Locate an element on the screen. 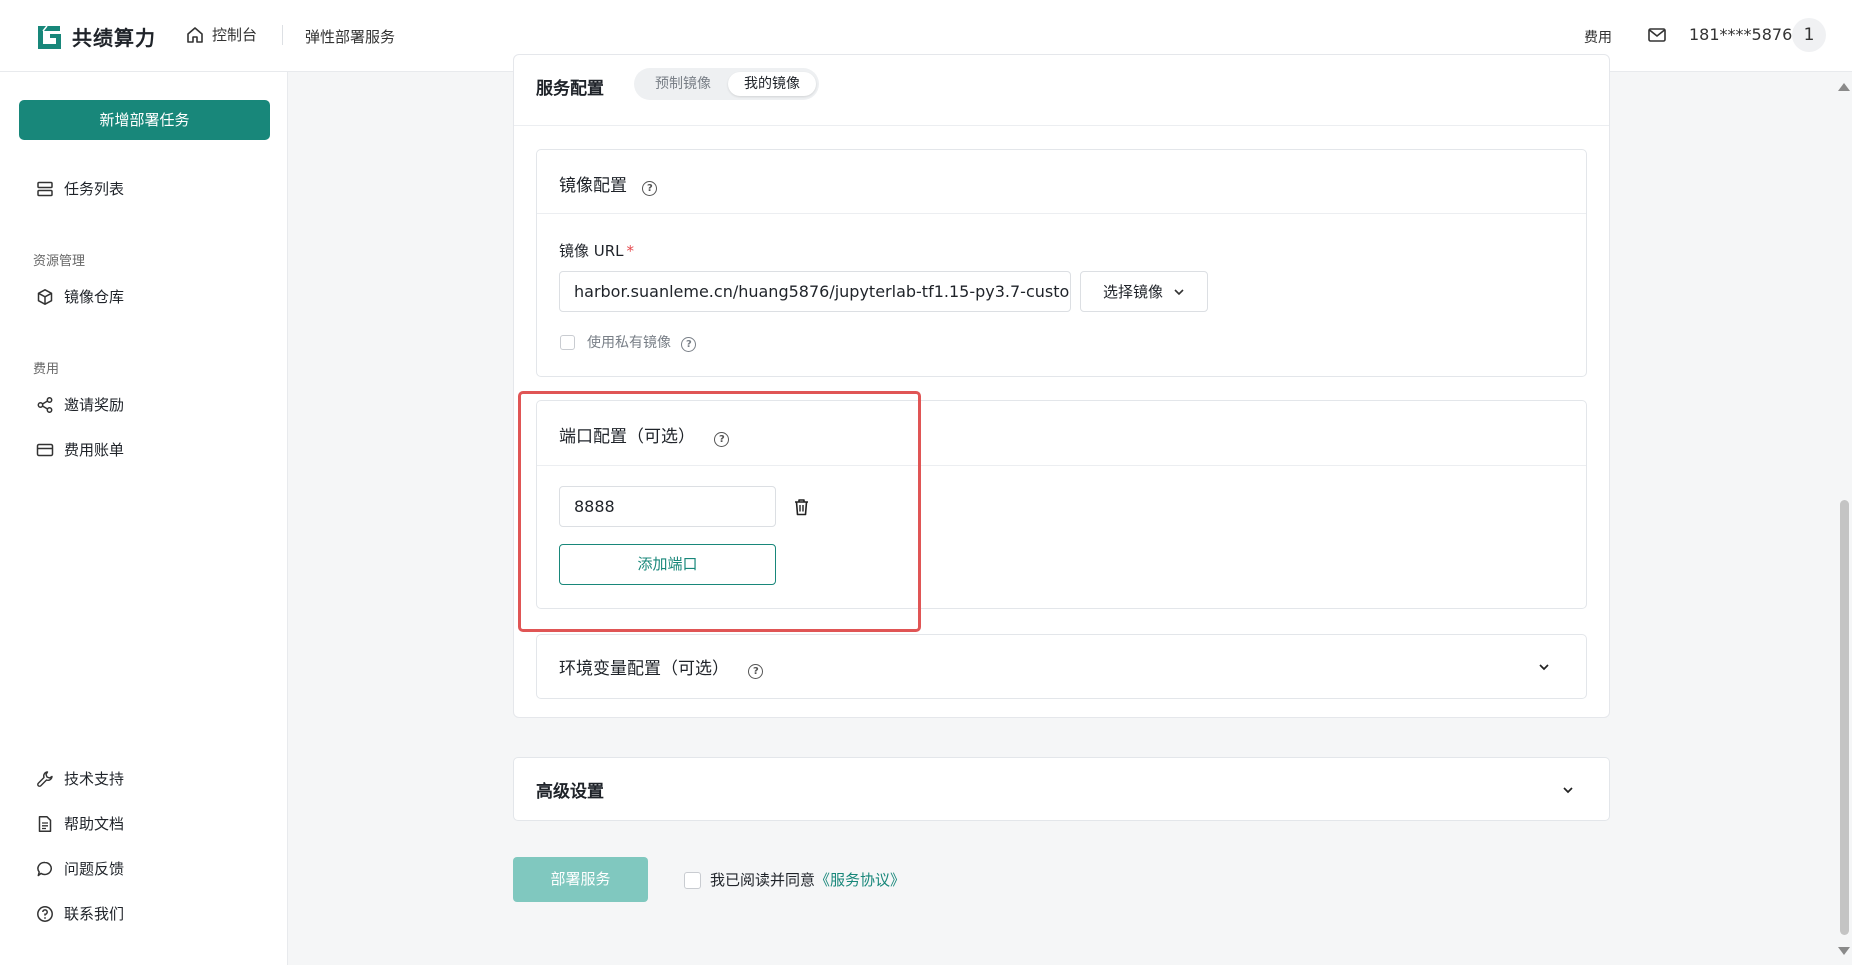  brand-logo-icon is located at coordinates (49, 37).